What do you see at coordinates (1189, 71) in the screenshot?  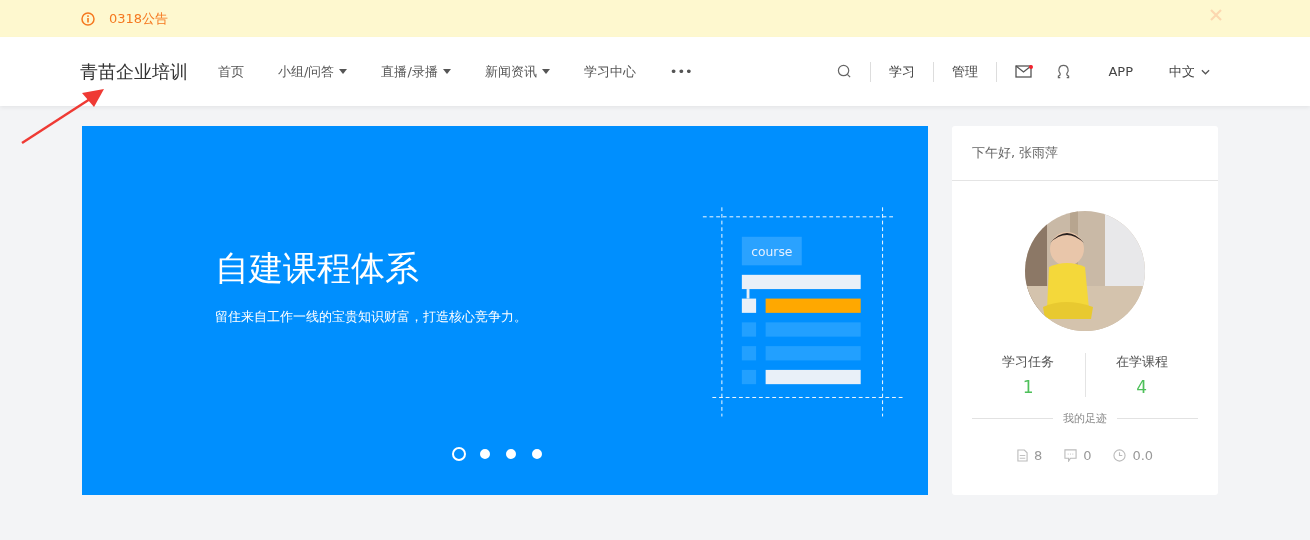 I see `language-selector: 中文` at bounding box center [1189, 71].